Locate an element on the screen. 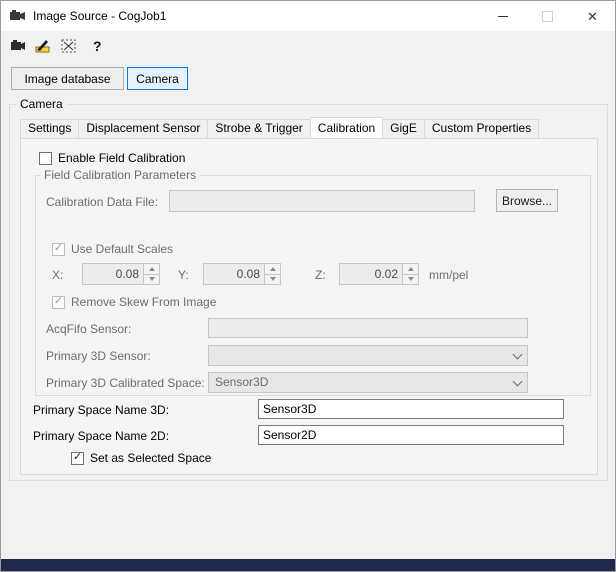  maximize-icon is located at coordinates (547, 16).